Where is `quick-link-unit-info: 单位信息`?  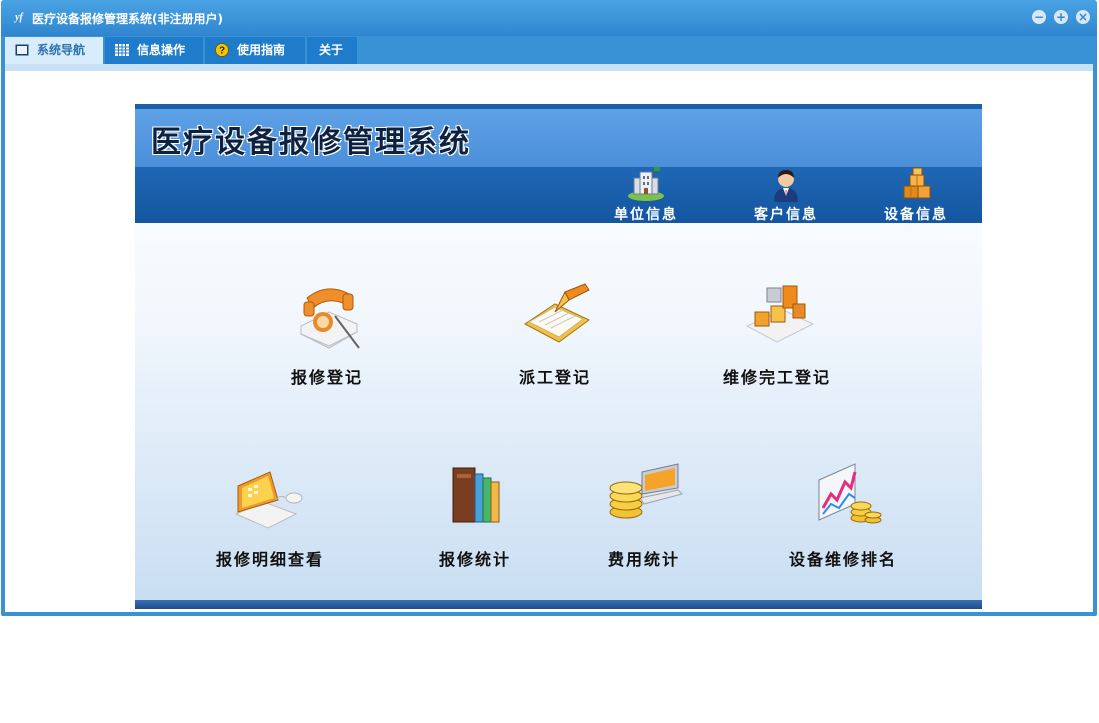 quick-link-unit-info: 单位信息 is located at coordinates (646, 195).